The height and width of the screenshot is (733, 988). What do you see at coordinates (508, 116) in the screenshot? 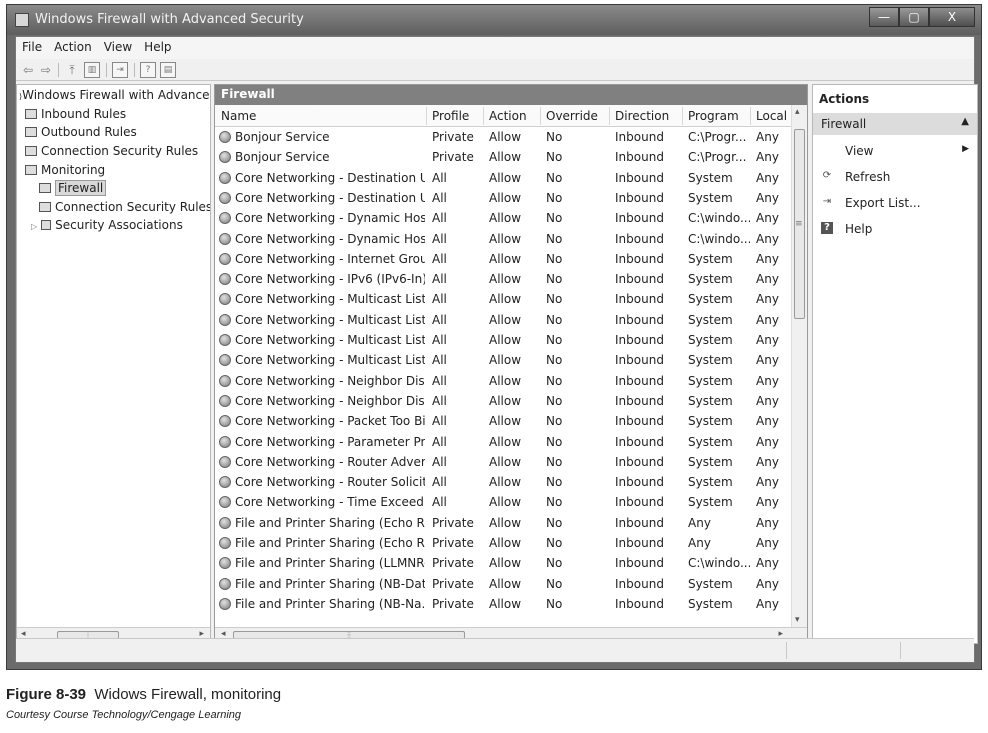
I see `column-header-action: Action` at bounding box center [508, 116].